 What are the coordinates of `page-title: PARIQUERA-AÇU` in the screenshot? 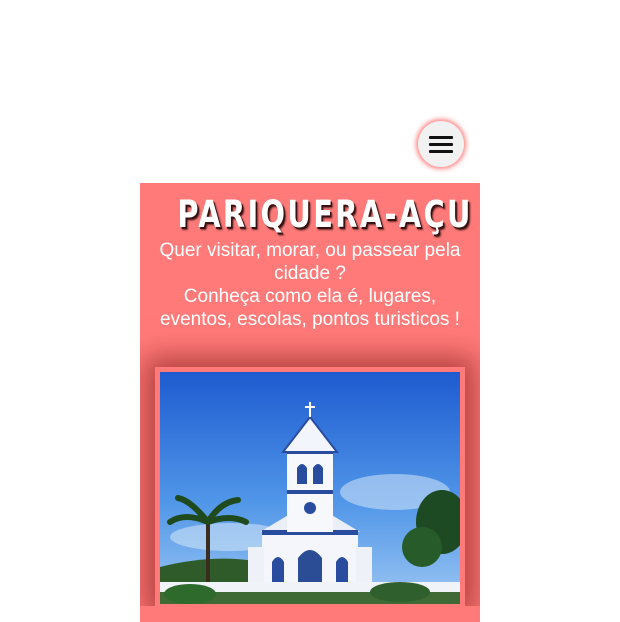 It's located at (325, 214).